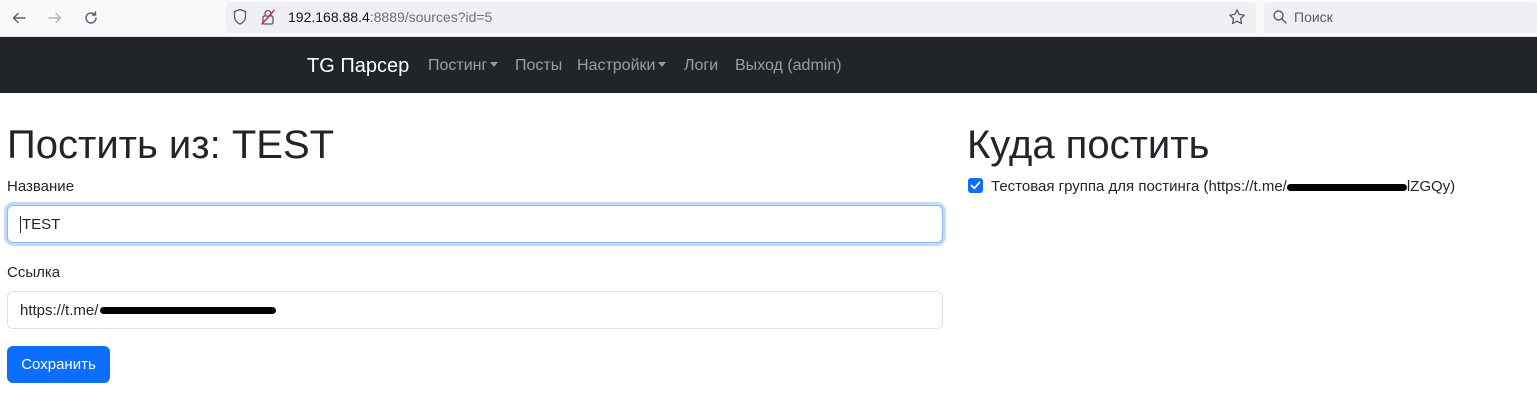 This screenshot has width=1537, height=393. What do you see at coordinates (41, 186) in the screenshot?
I see `name-label: Название` at bounding box center [41, 186].